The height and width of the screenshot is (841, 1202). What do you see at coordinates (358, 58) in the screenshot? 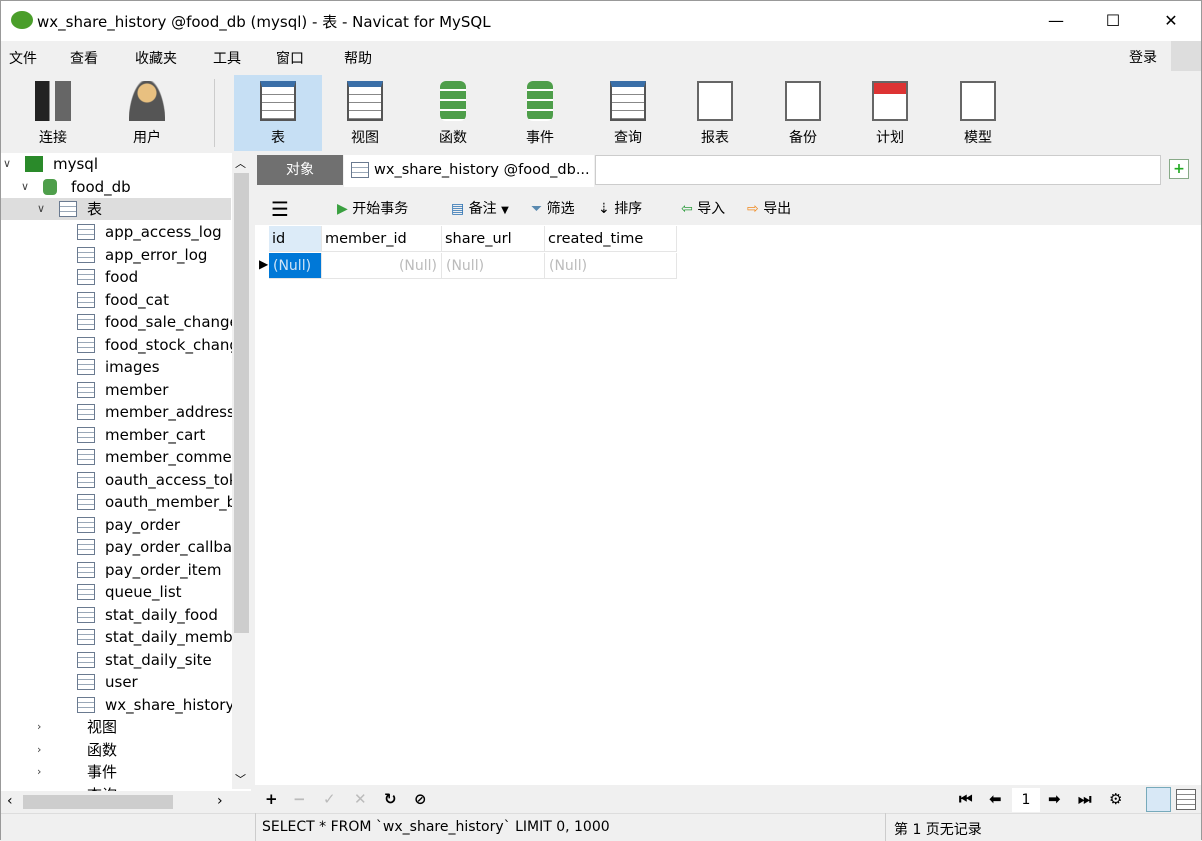
I see `menu-5: 帮助` at bounding box center [358, 58].